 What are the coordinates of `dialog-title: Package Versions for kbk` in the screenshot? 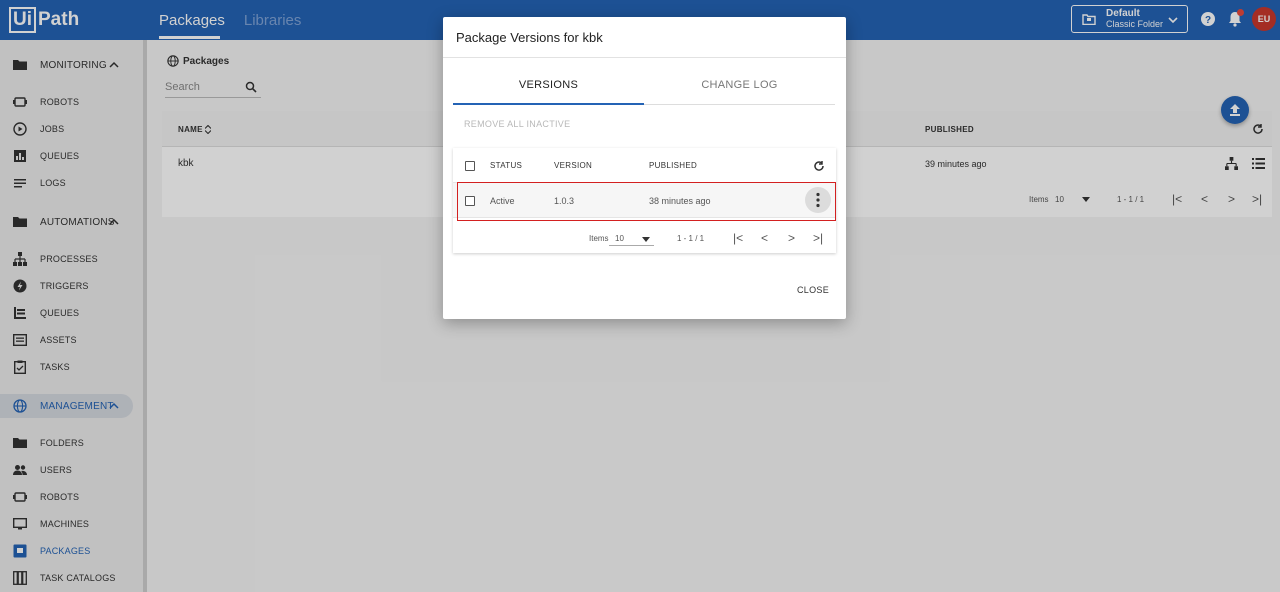 It's located at (529, 37).